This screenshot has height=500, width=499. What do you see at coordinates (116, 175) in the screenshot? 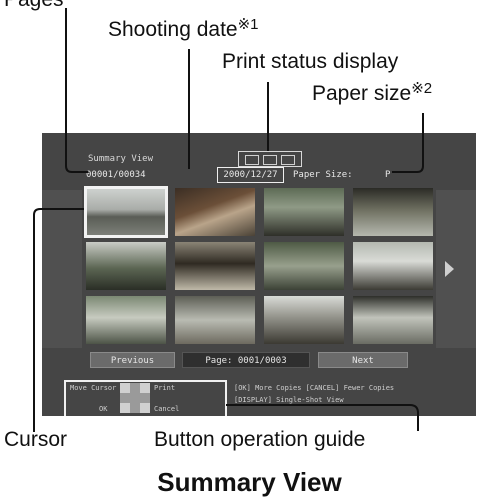
I see `image-counter: 00001/00034` at bounding box center [116, 175].